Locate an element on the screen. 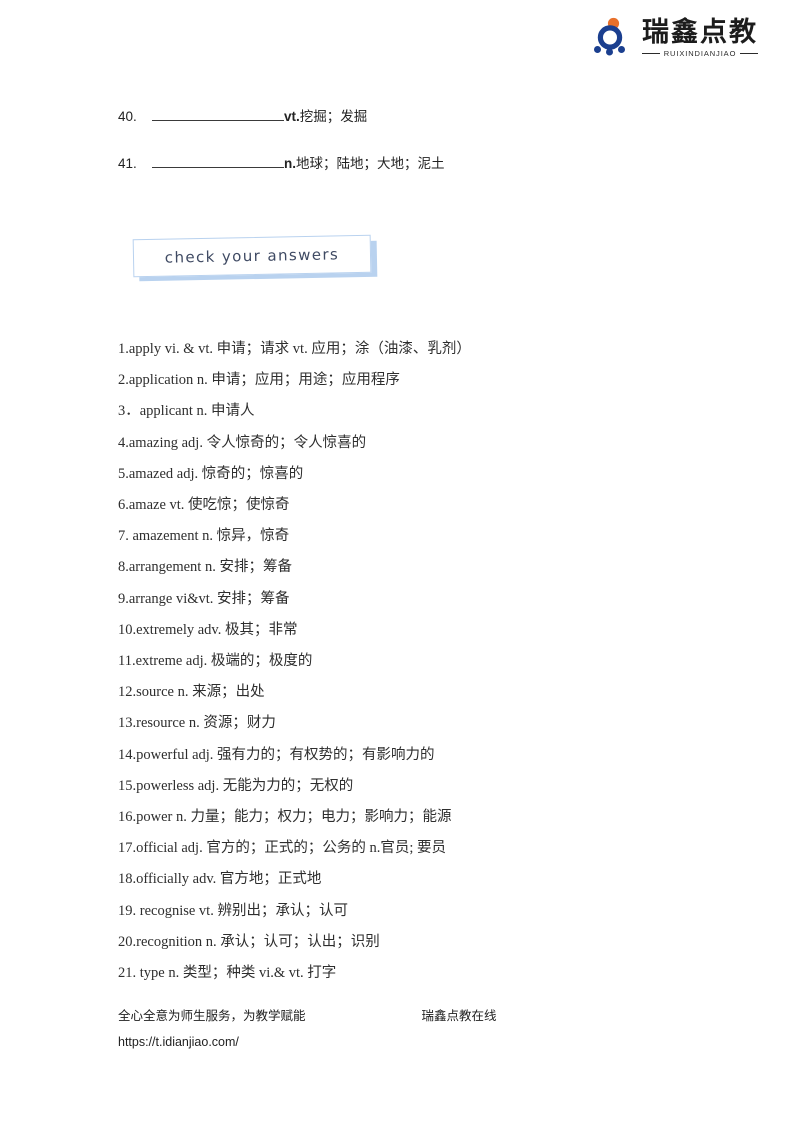 The width and height of the screenshot is (800, 1132). logo-chinese-name: 瑞鑫点教 is located at coordinates (700, 31).